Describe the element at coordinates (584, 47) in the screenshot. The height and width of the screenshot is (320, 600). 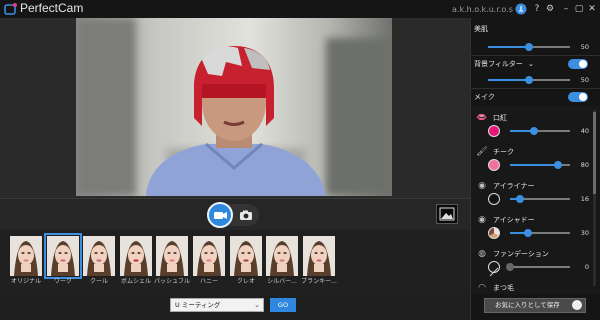
I see `beauty-value: 50` at that location.